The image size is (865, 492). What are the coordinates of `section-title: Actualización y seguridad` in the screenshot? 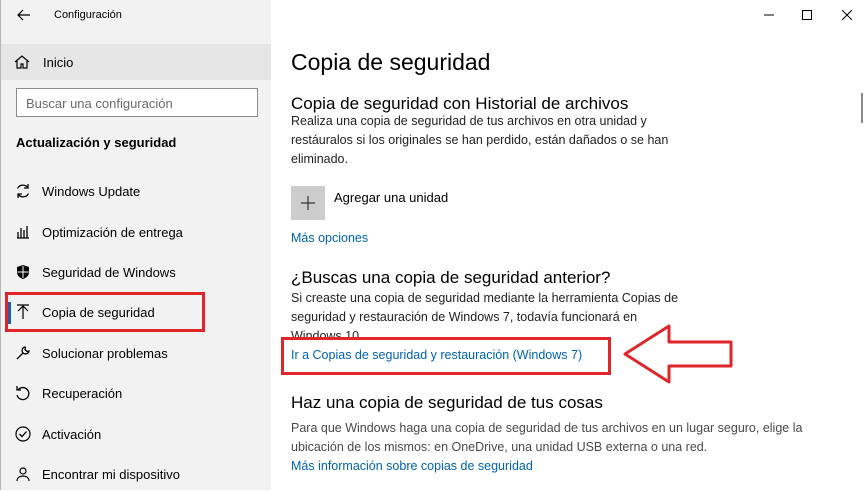 It's located at (96, 142).